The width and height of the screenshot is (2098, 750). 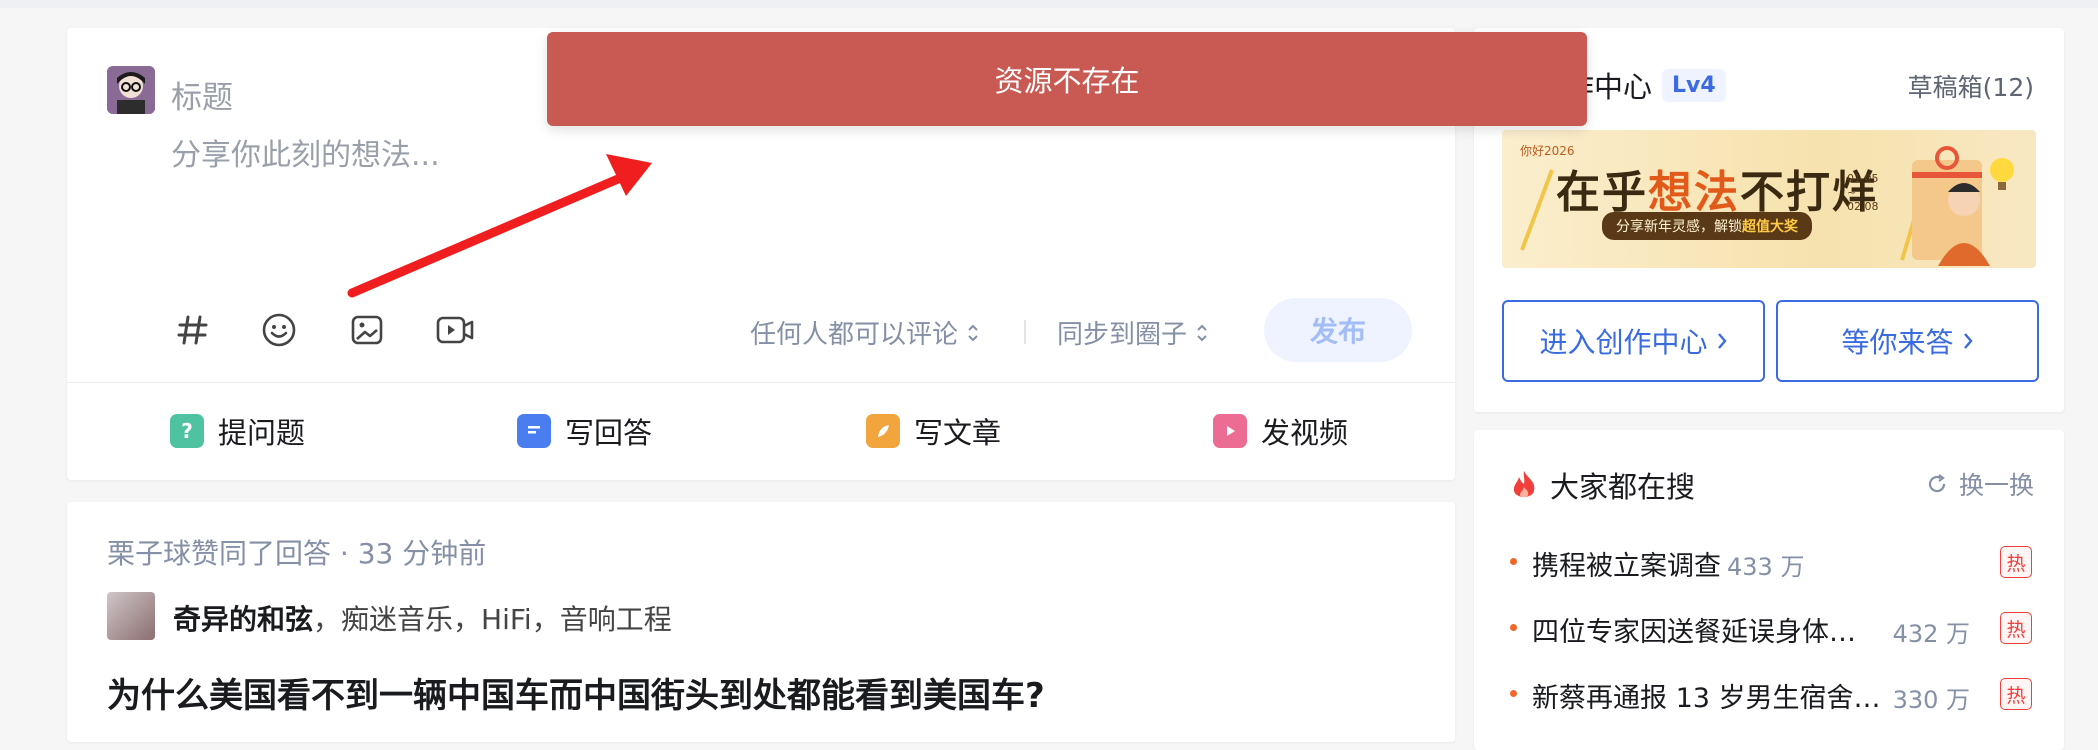 I want to click on wait-for-answer-button: 等你来答, so click(x=1907, y=341).